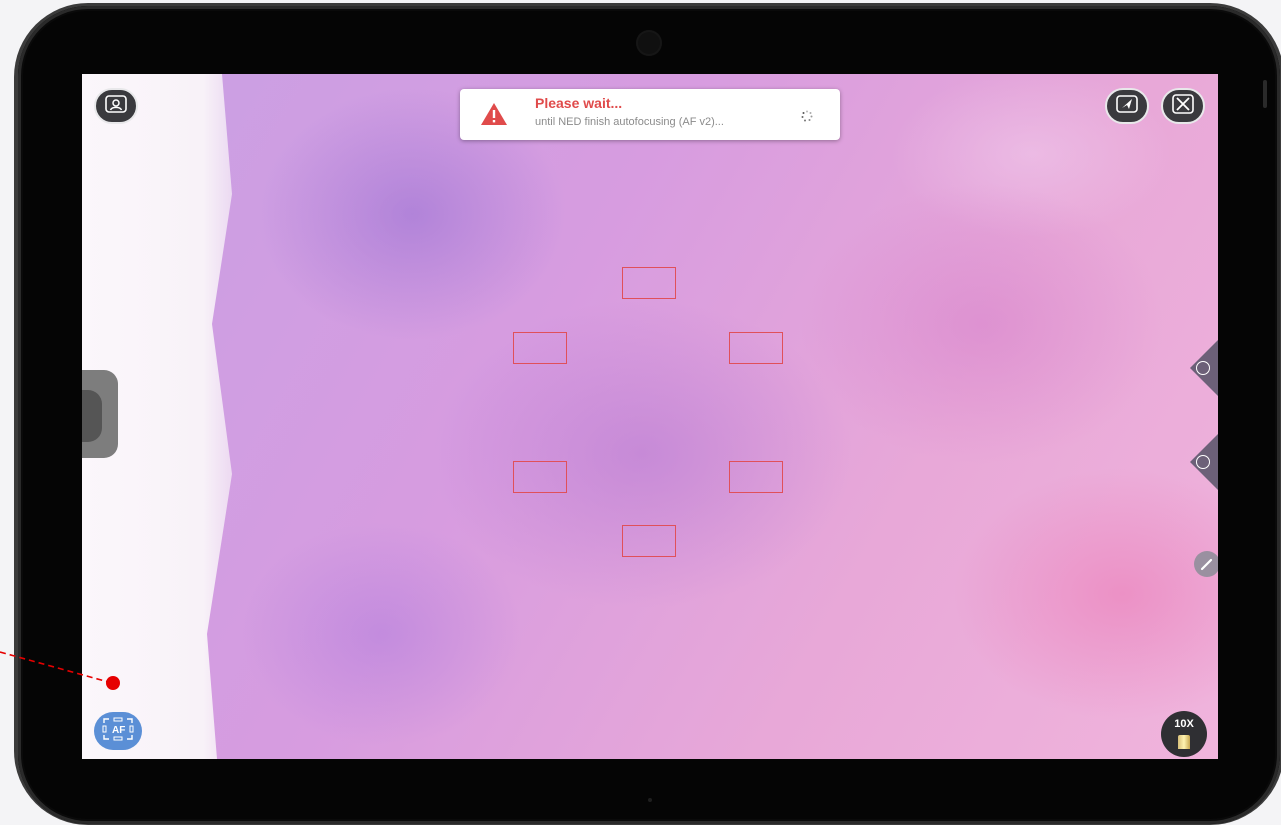  What do you see at coordinates (807, 118) in the screenshot?
I see `loading-spinner-icon` at bounding box center [807, 118].